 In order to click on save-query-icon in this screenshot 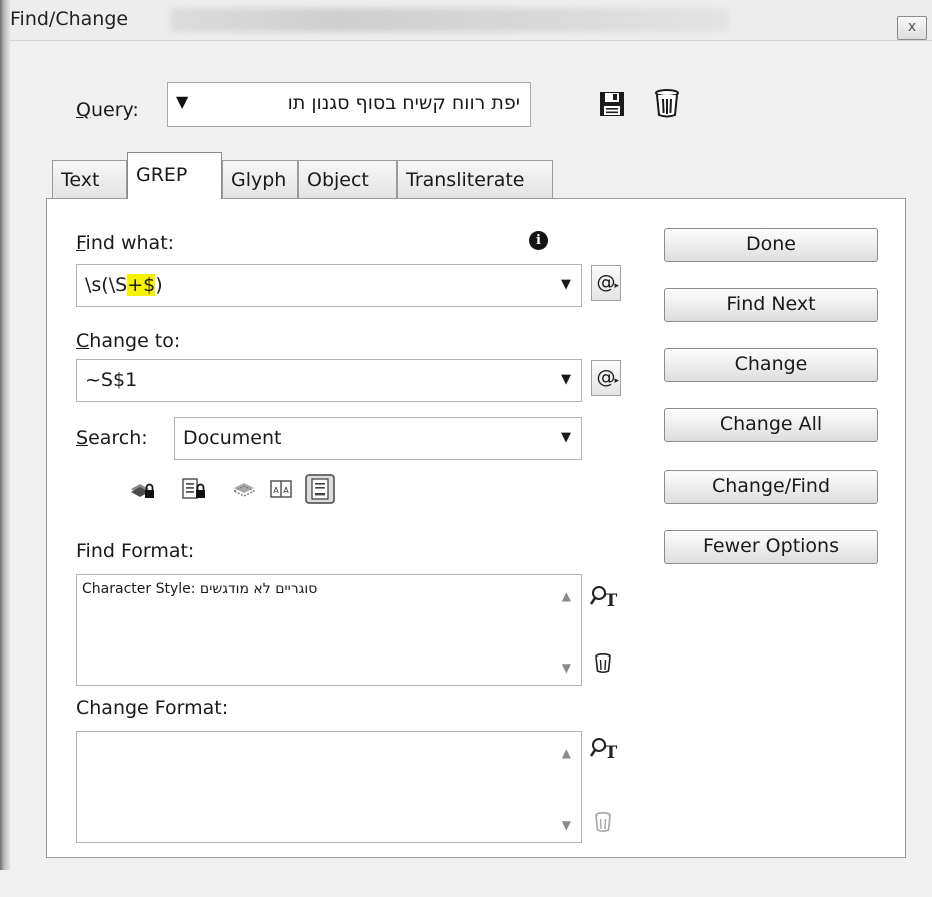, I will do `click(612, 104)`.